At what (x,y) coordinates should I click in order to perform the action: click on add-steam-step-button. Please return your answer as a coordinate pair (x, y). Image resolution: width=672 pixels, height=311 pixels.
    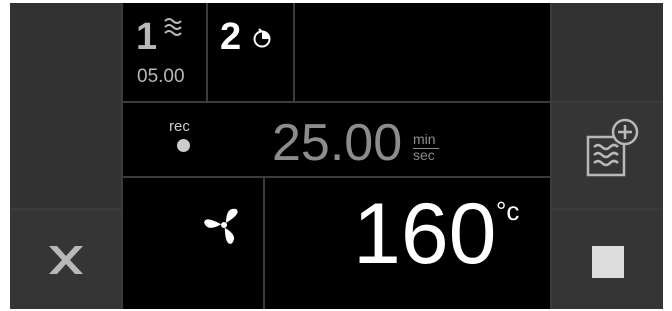
    Looking at the image, I should click on (607, 155).